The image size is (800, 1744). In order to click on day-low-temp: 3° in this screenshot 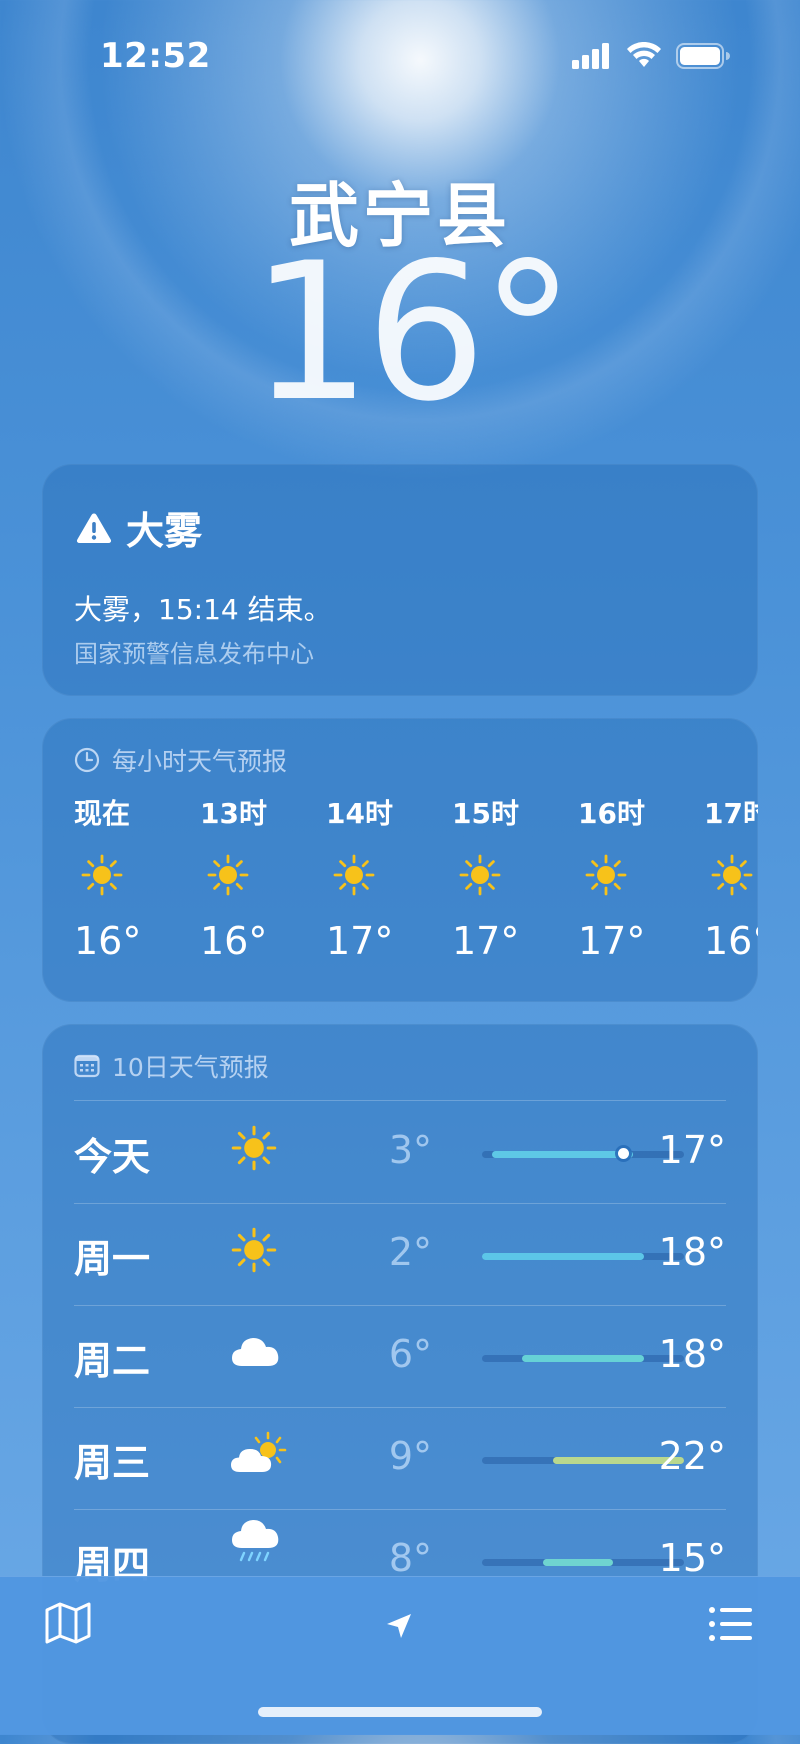, I will do `click(410, 1150)`.